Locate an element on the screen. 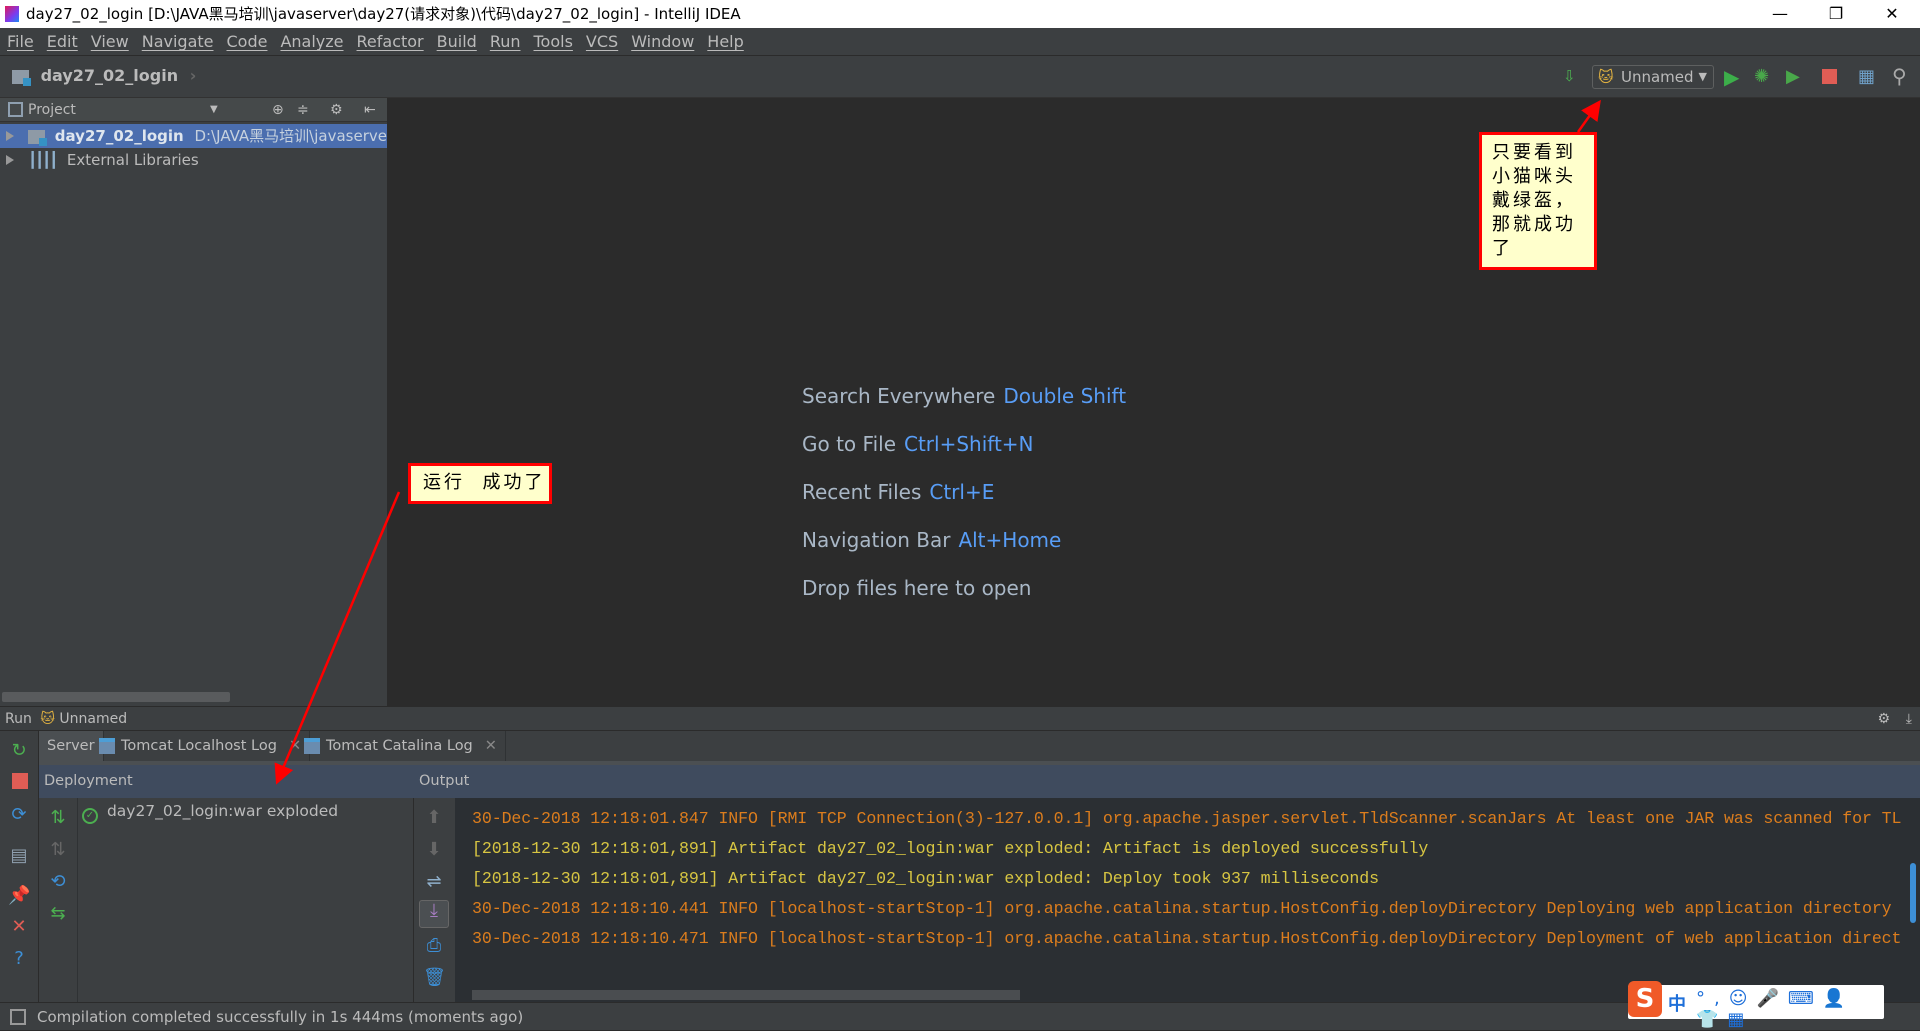  project-panel-header: Project ▼ ⊕ ≑ ⚙ ⇤ is located at coordinates (193, 110).